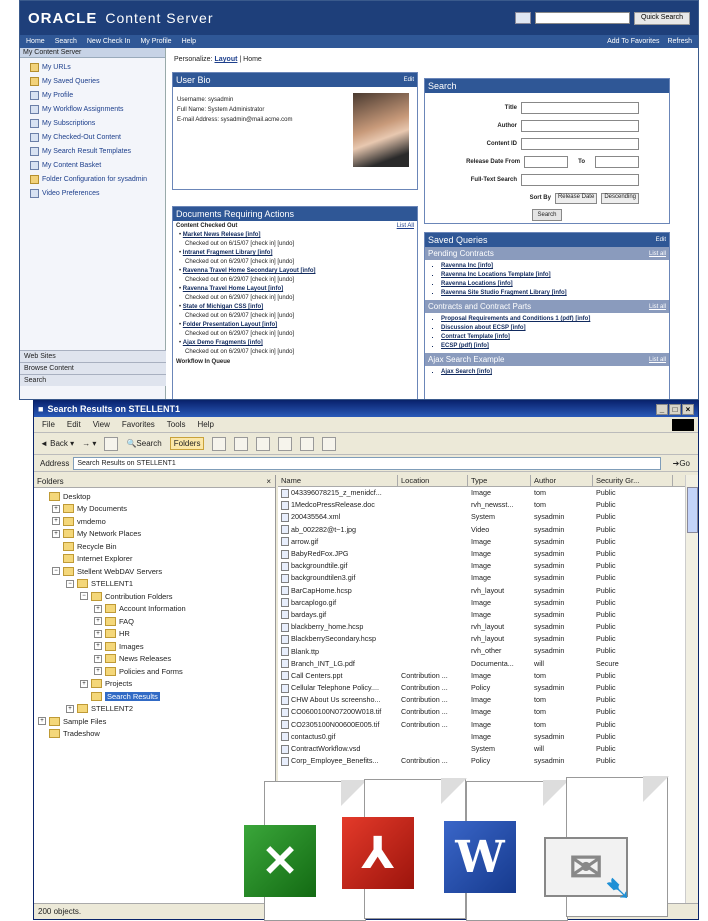 This screenshot has width=708, height=921. Describe the element at coordinates (92, 123) in the screenshot. I see `sidebar-item: My Subscriptions` at that location.